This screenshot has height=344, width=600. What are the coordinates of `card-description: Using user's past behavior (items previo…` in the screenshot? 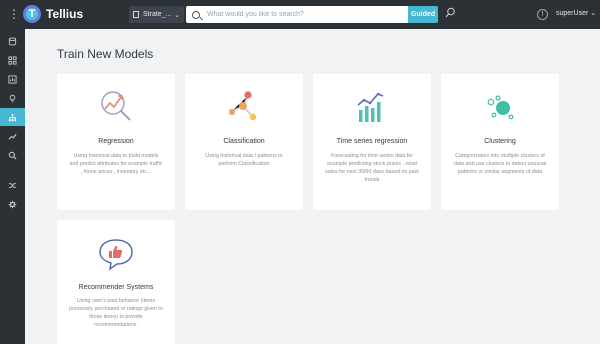 It's located at (116, 313).